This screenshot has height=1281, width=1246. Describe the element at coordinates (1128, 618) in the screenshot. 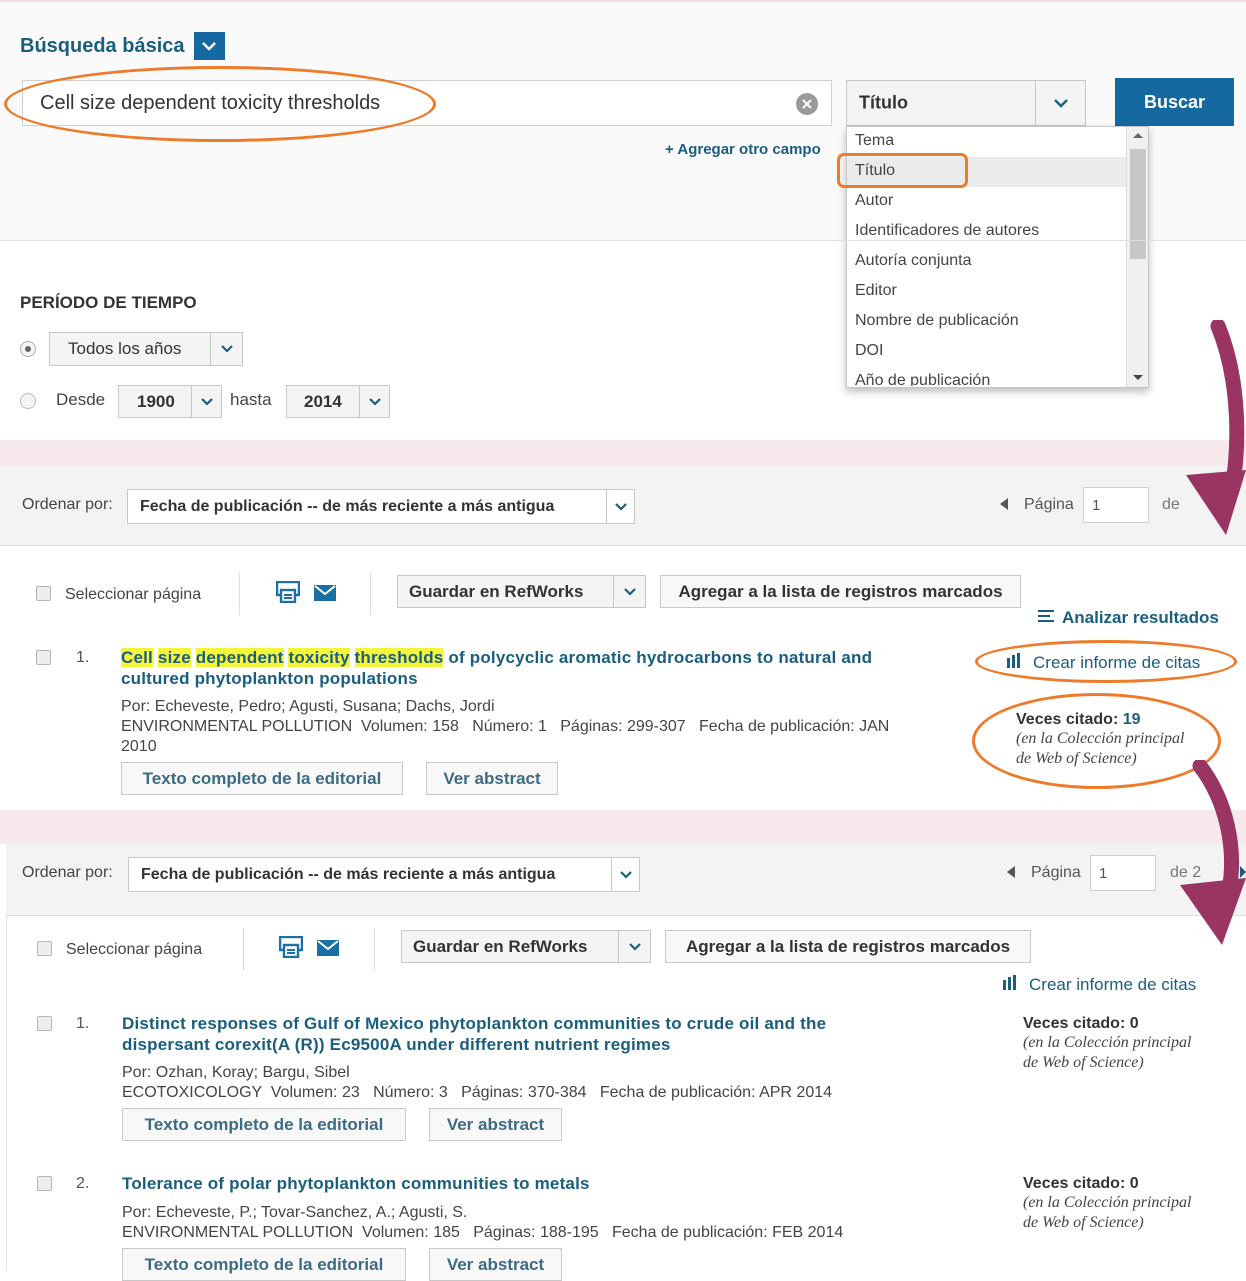

I see `analyze-results-link: Analizar resultados` at that location.